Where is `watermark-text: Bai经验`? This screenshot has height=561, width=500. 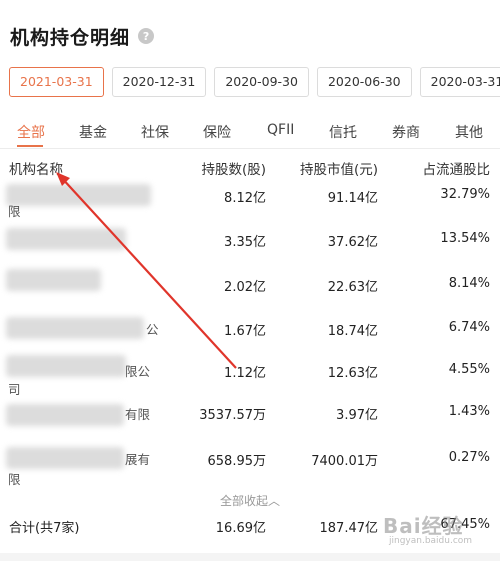 watermark-text: Bai经验 is located at coordinates (423, 526).